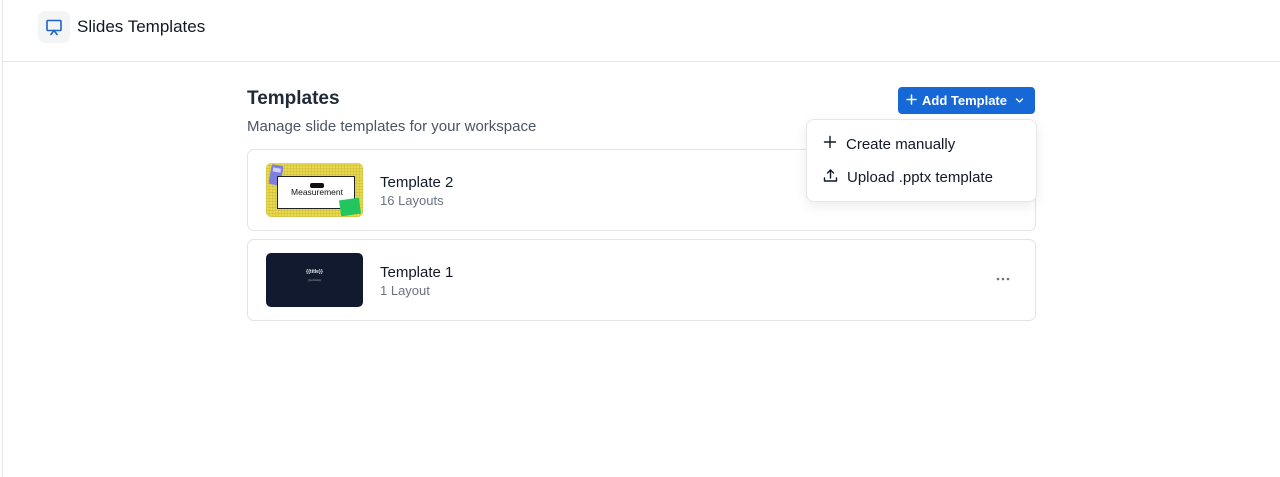 The width and height of the screenshot is (1280, 477). Describe the element at coordinates (141, 26) in the screenshot. I see `app-title: Slides Templates` at that location.